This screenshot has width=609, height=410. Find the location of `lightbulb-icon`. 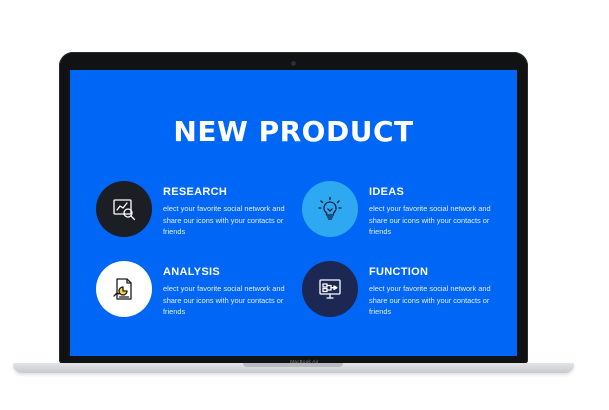

lightbulb-icon is located at coordinates (330, 208).